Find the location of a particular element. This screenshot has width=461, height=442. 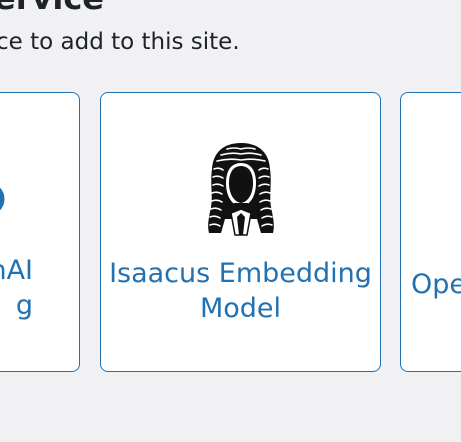

service-card-openai-embedding: nAI g is located at coordinates (40, 232).